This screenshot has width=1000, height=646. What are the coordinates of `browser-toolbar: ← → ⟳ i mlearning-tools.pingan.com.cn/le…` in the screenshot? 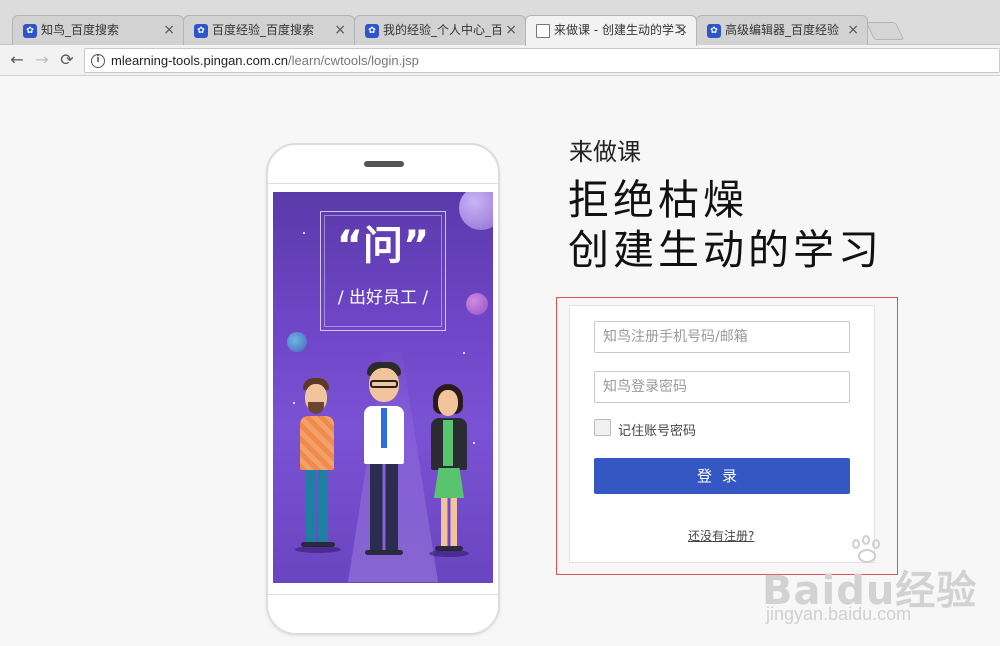 It's located at (500, 60).